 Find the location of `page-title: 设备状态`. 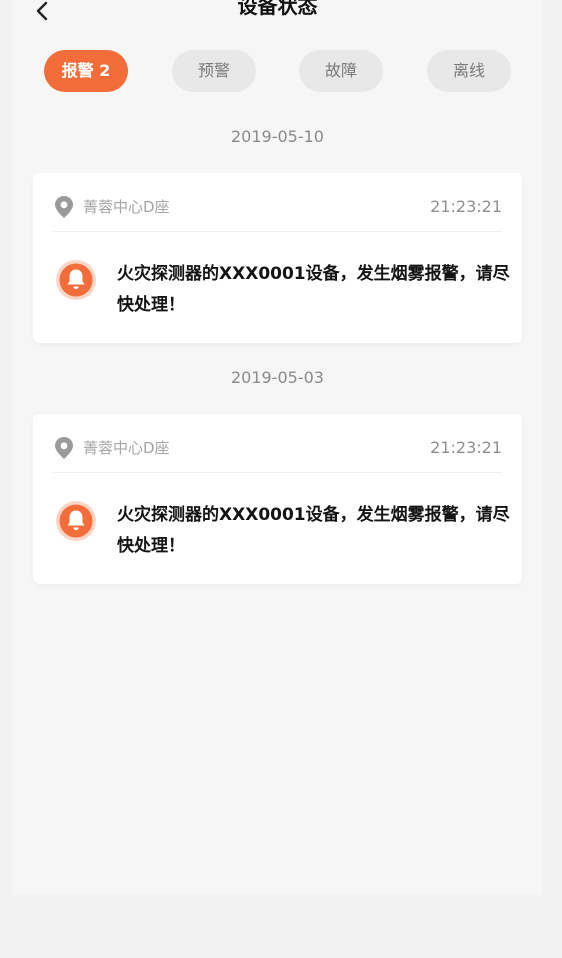

page-title: 设备状态 is located at coordinates (277, 9).